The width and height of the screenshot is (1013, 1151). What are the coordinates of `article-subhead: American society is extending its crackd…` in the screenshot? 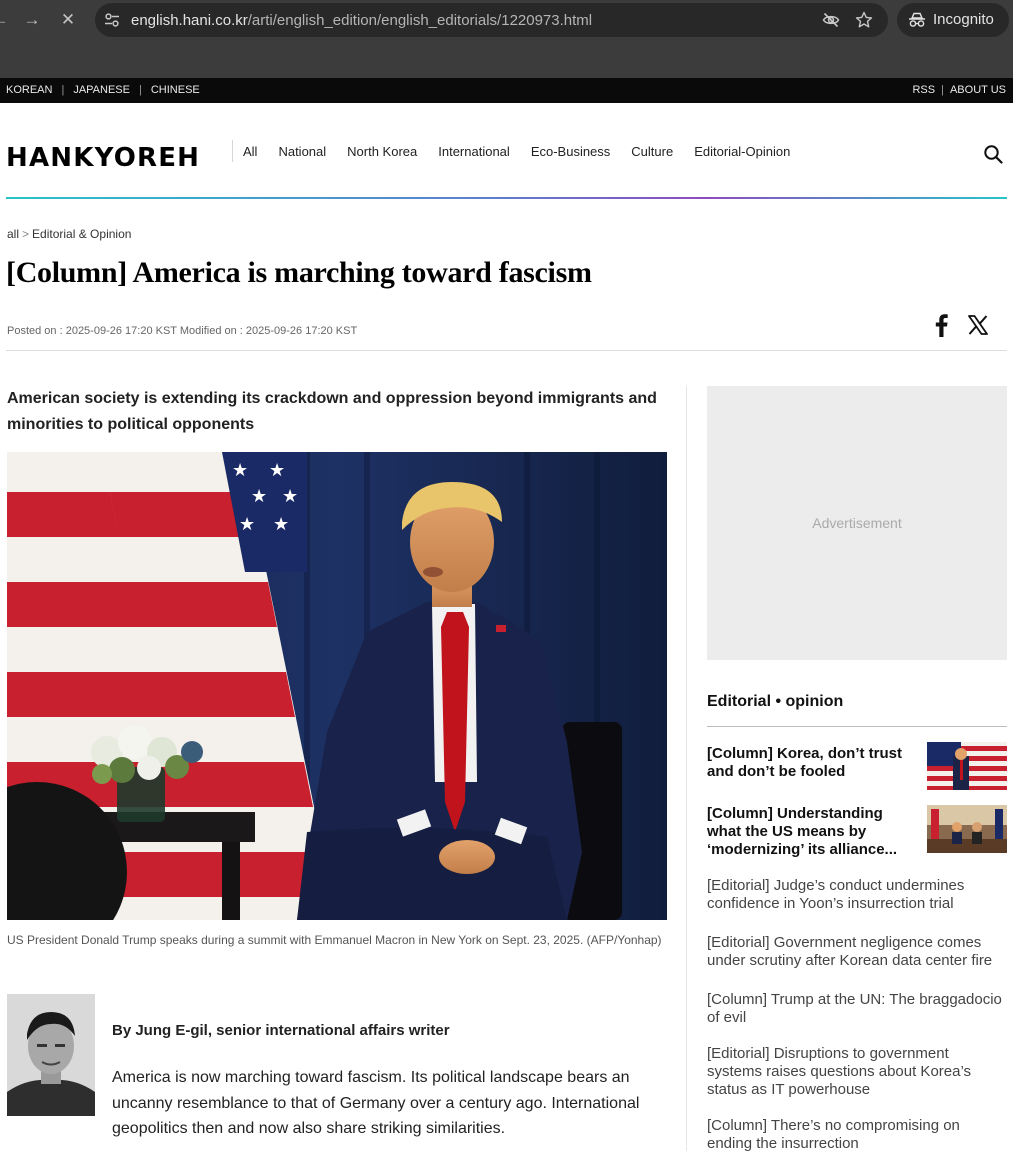 It's located at (332, 411).